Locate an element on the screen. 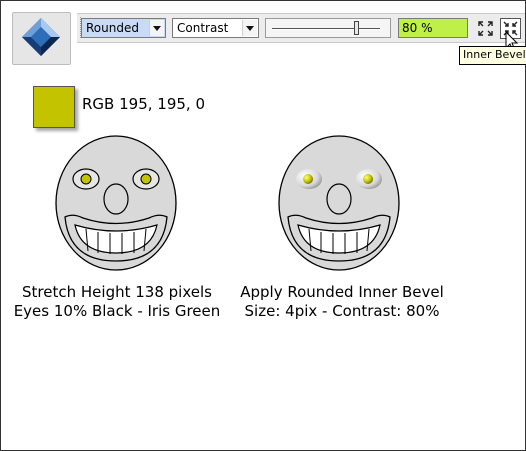 The height and width of the screenshot is (451, 526). bevel-toolbar: Rounded Contrast 80 % is located at coordinates (301, 28).